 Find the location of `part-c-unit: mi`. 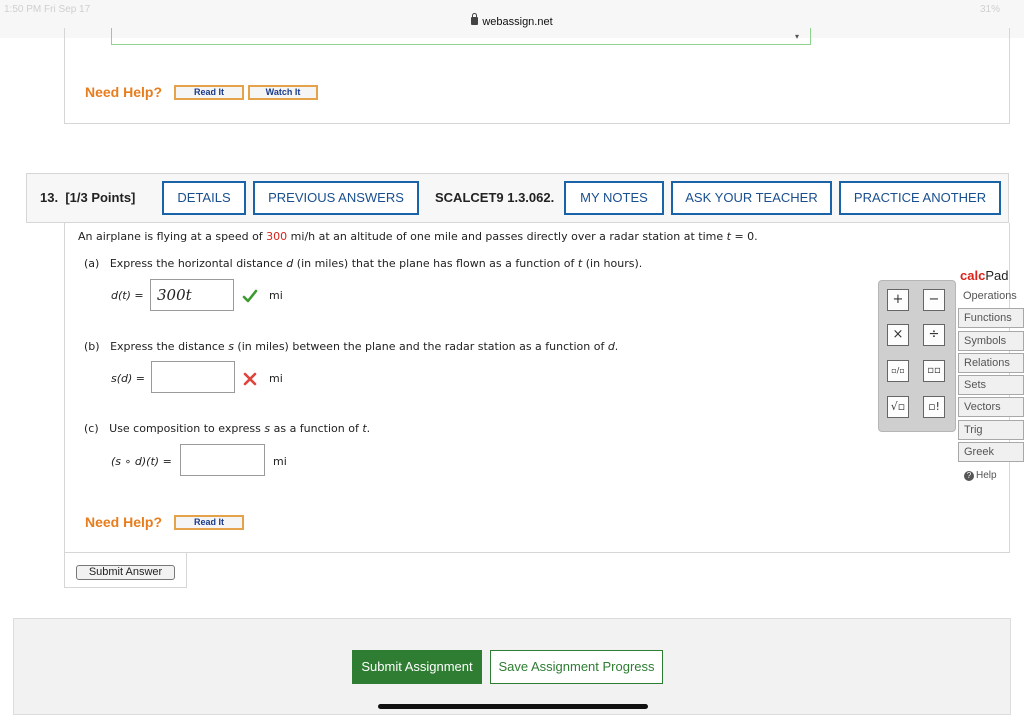

part-c-unit: mi is located at coordinates (280, 461).